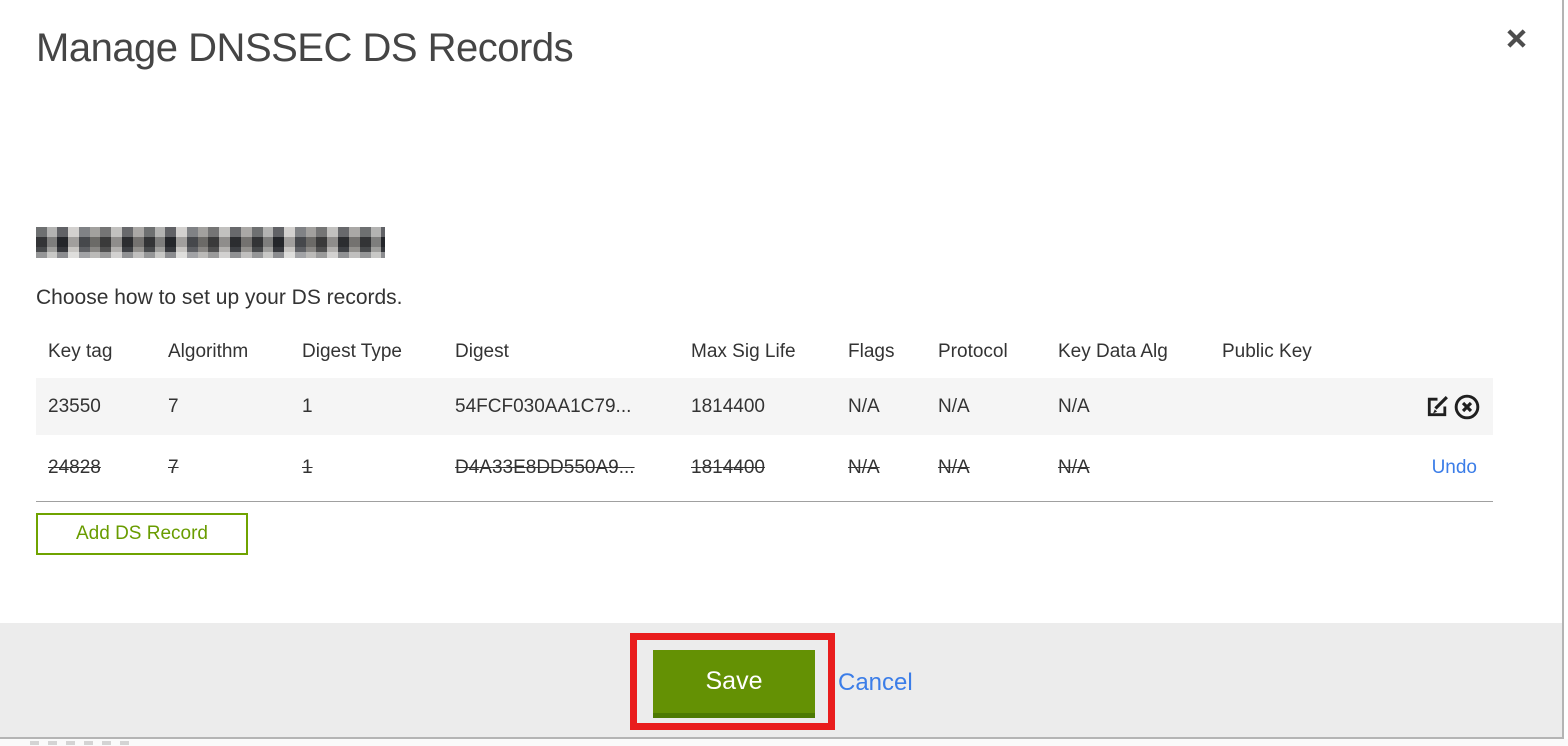  Describe the element at coordinates (80, 351) in the screenshot. I see `col-header-key-tag: Key tag` at that location.